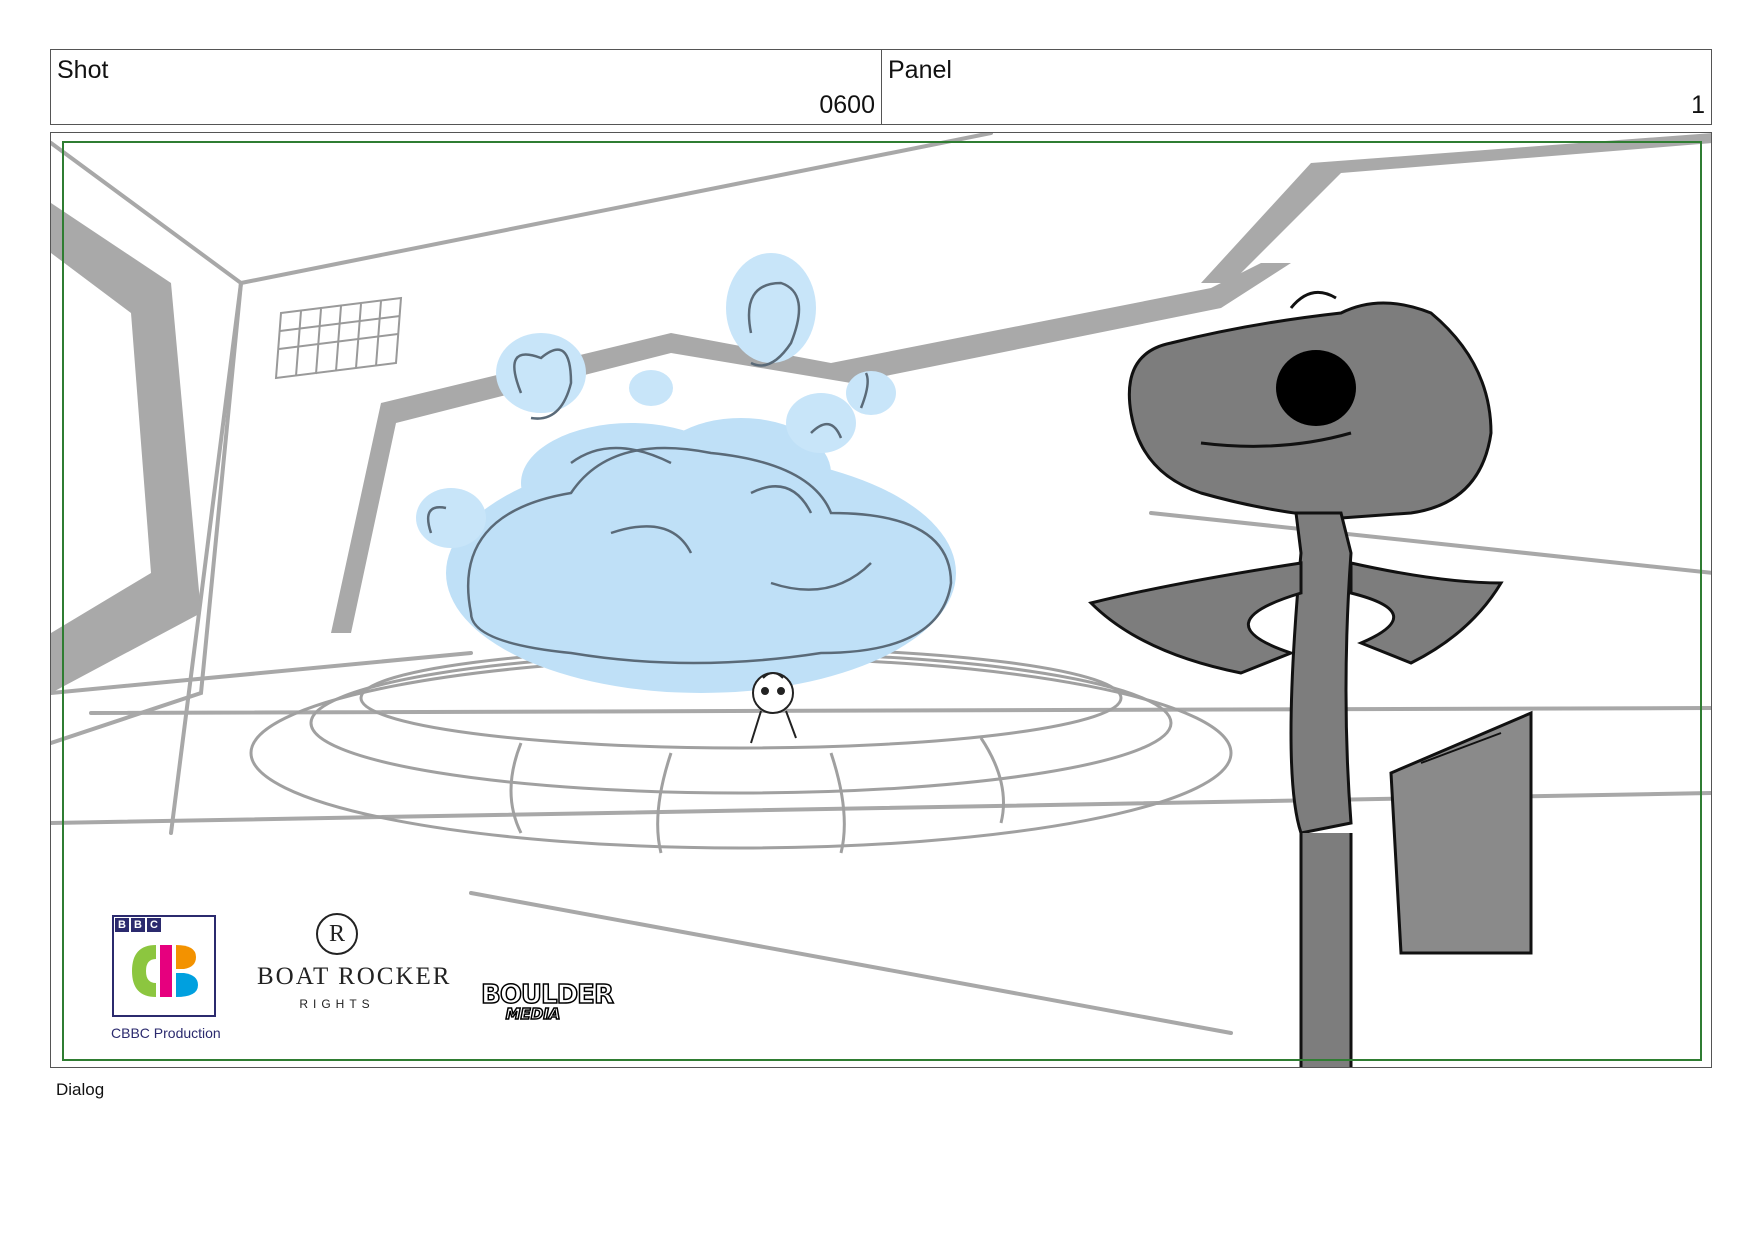  What do you see at coordinates (126, 448) in the screenshot?
I see `left-door-frame` at bounding box center [126, 448].